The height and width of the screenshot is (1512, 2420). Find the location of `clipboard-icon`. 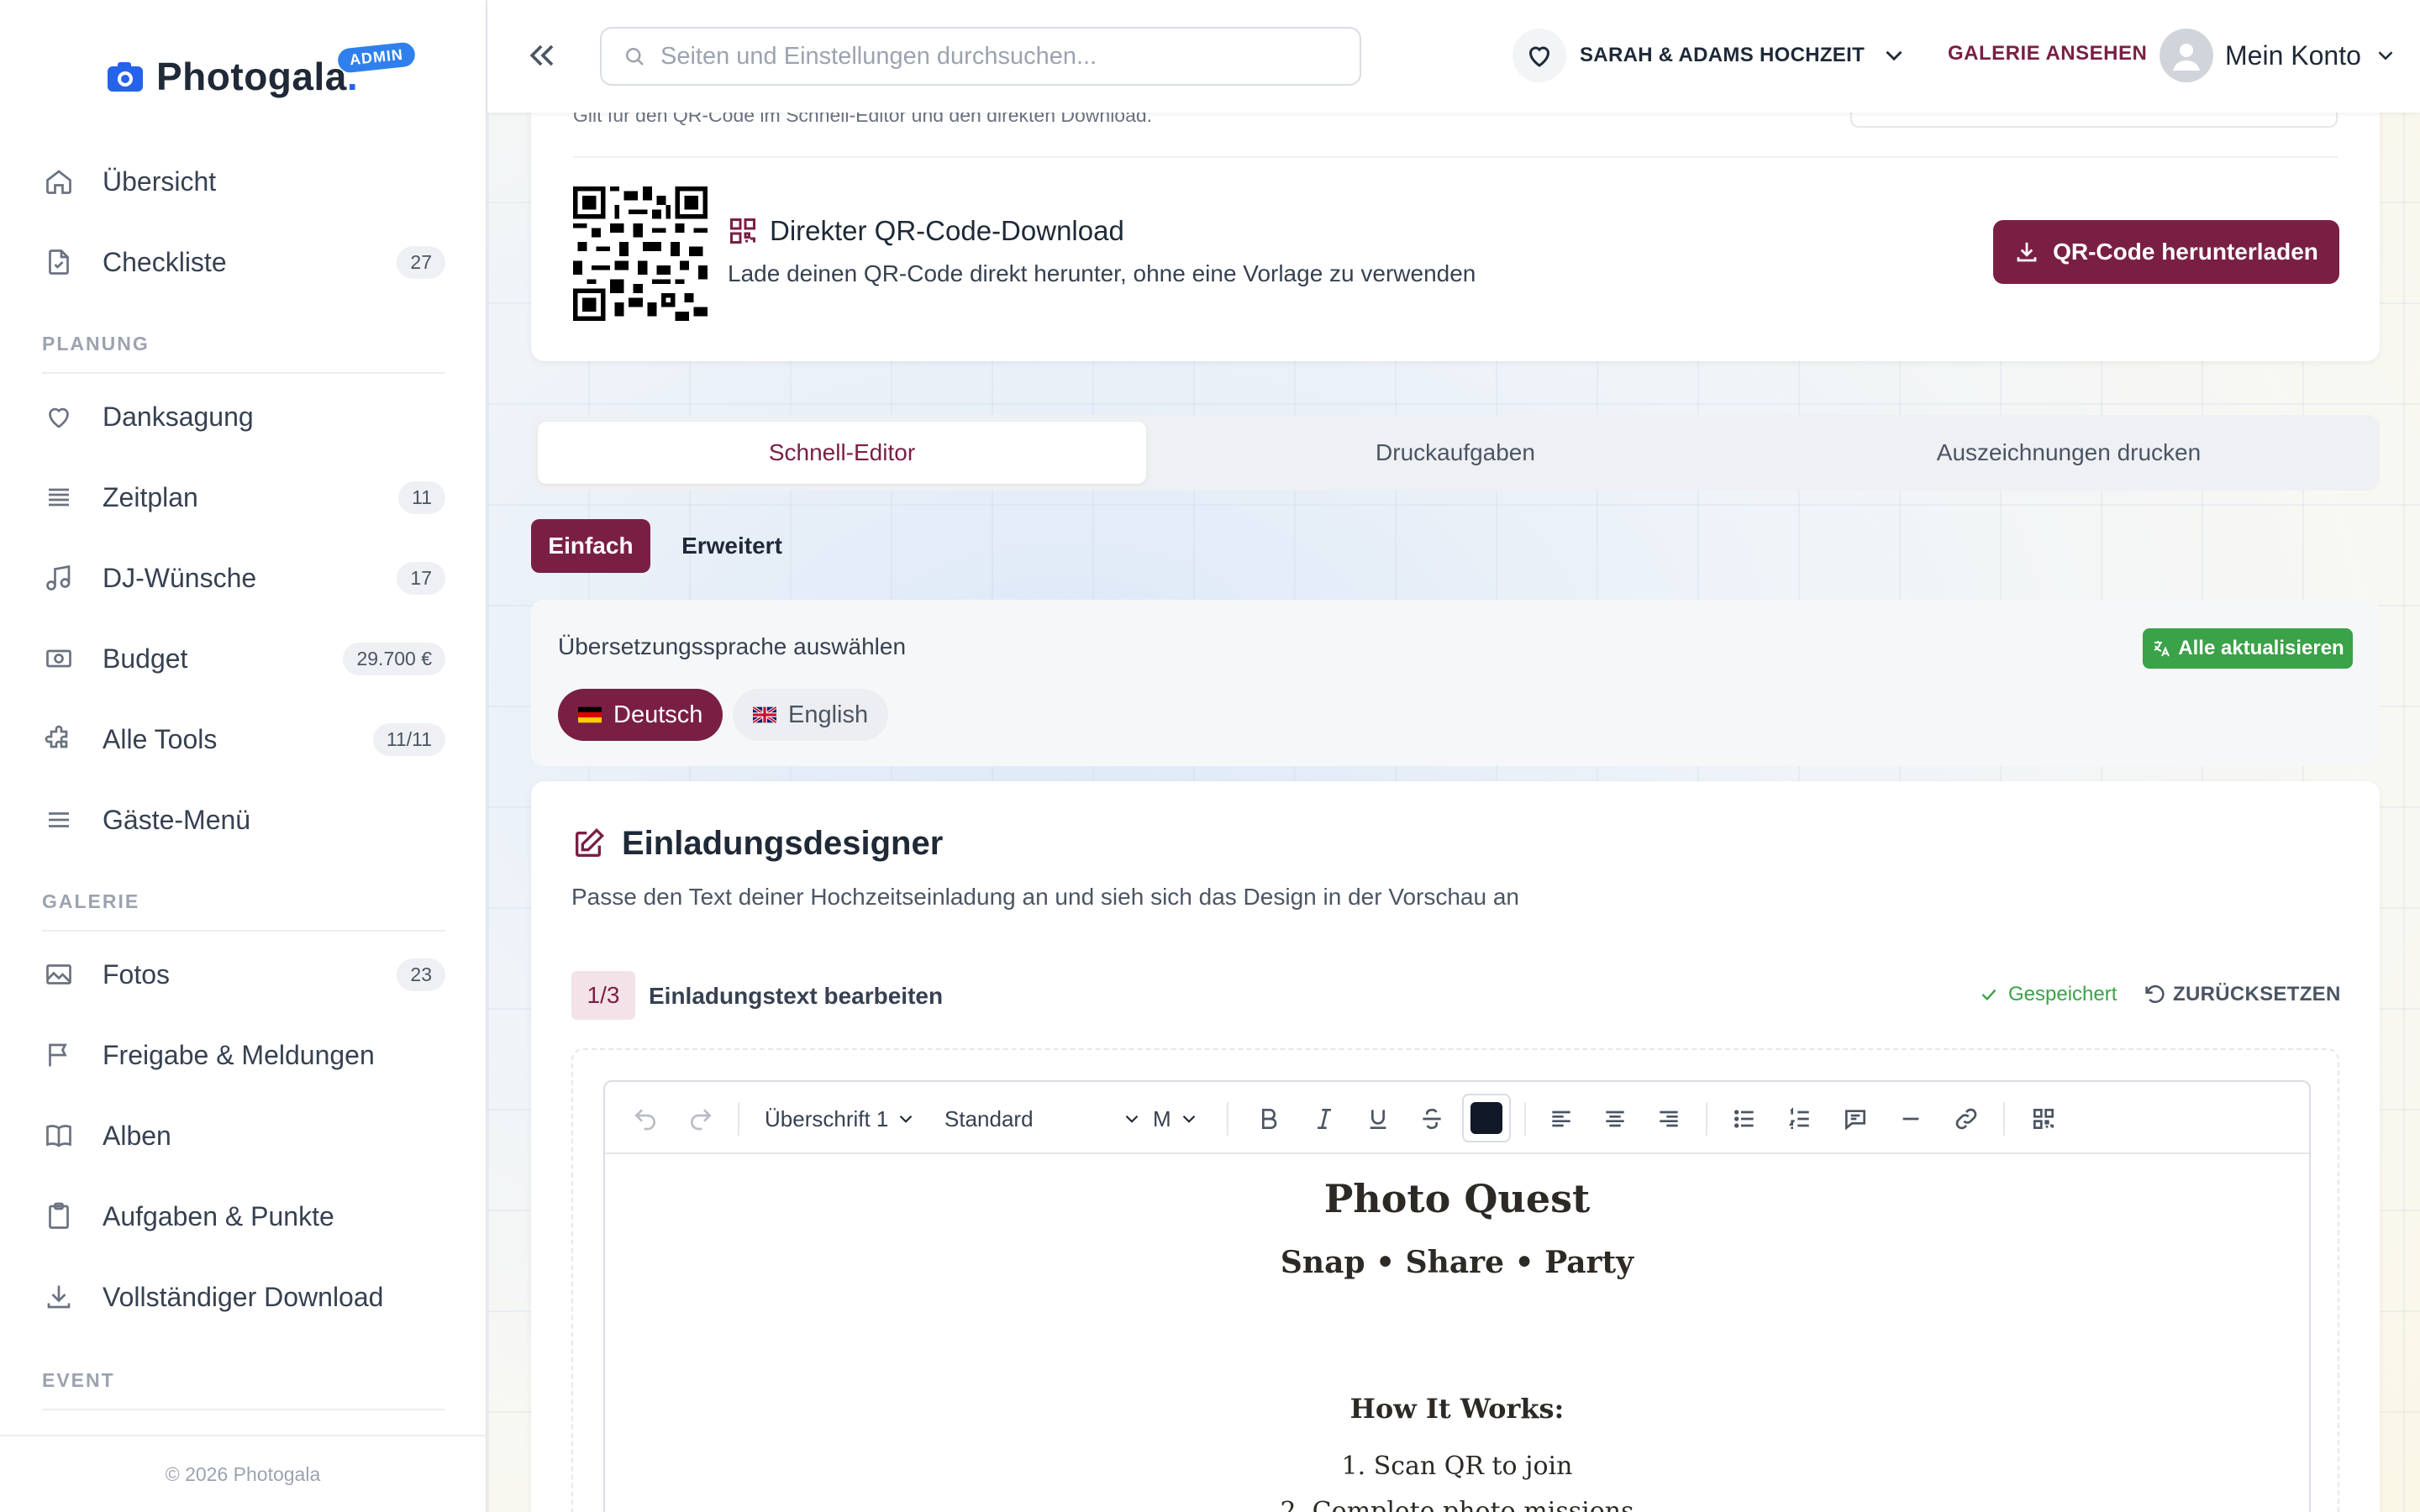

clipboard-icon is located at coordinates (59, 1216).